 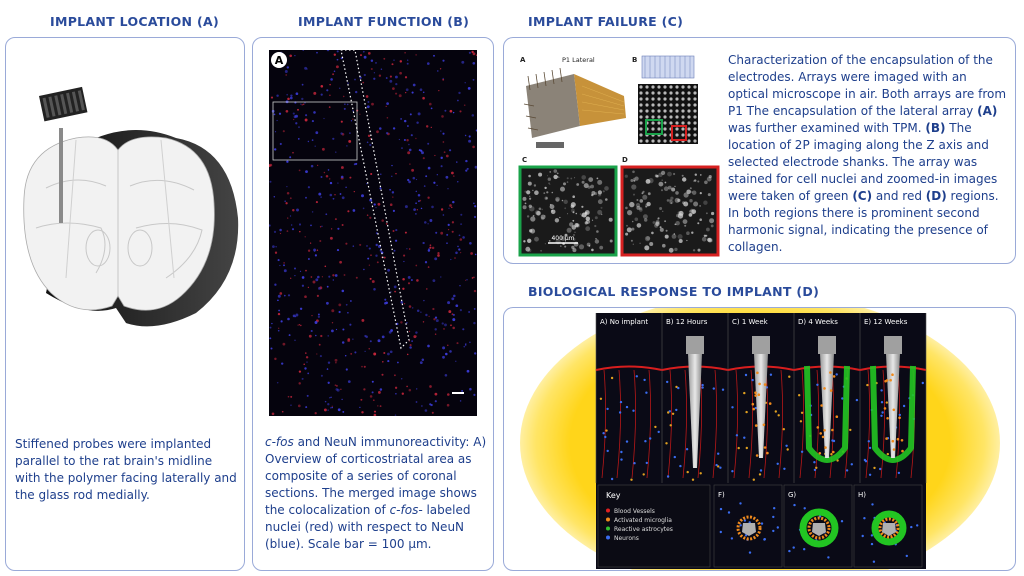 What do you see at coordinates (373, 233) in the screenshot?
I see `immunostain-micrograph: A` at bounding box center [373, 233].